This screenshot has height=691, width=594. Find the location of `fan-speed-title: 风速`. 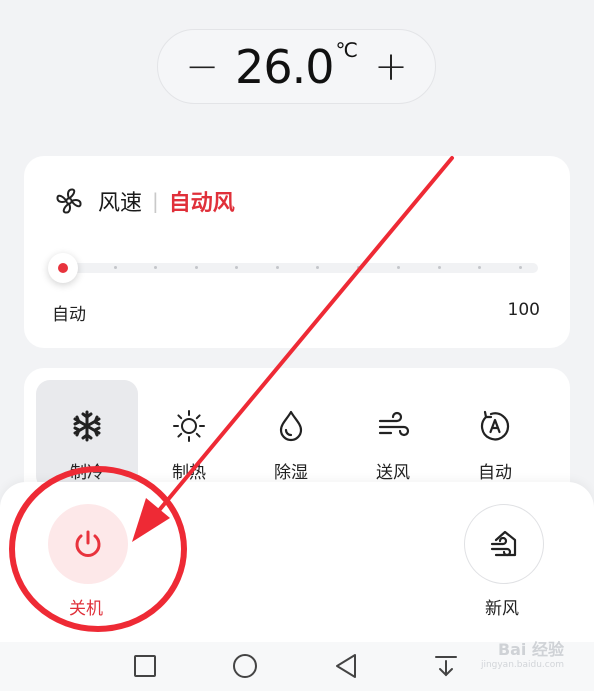

fan-speed-title: 风速 is located at coordinates (120, 203).